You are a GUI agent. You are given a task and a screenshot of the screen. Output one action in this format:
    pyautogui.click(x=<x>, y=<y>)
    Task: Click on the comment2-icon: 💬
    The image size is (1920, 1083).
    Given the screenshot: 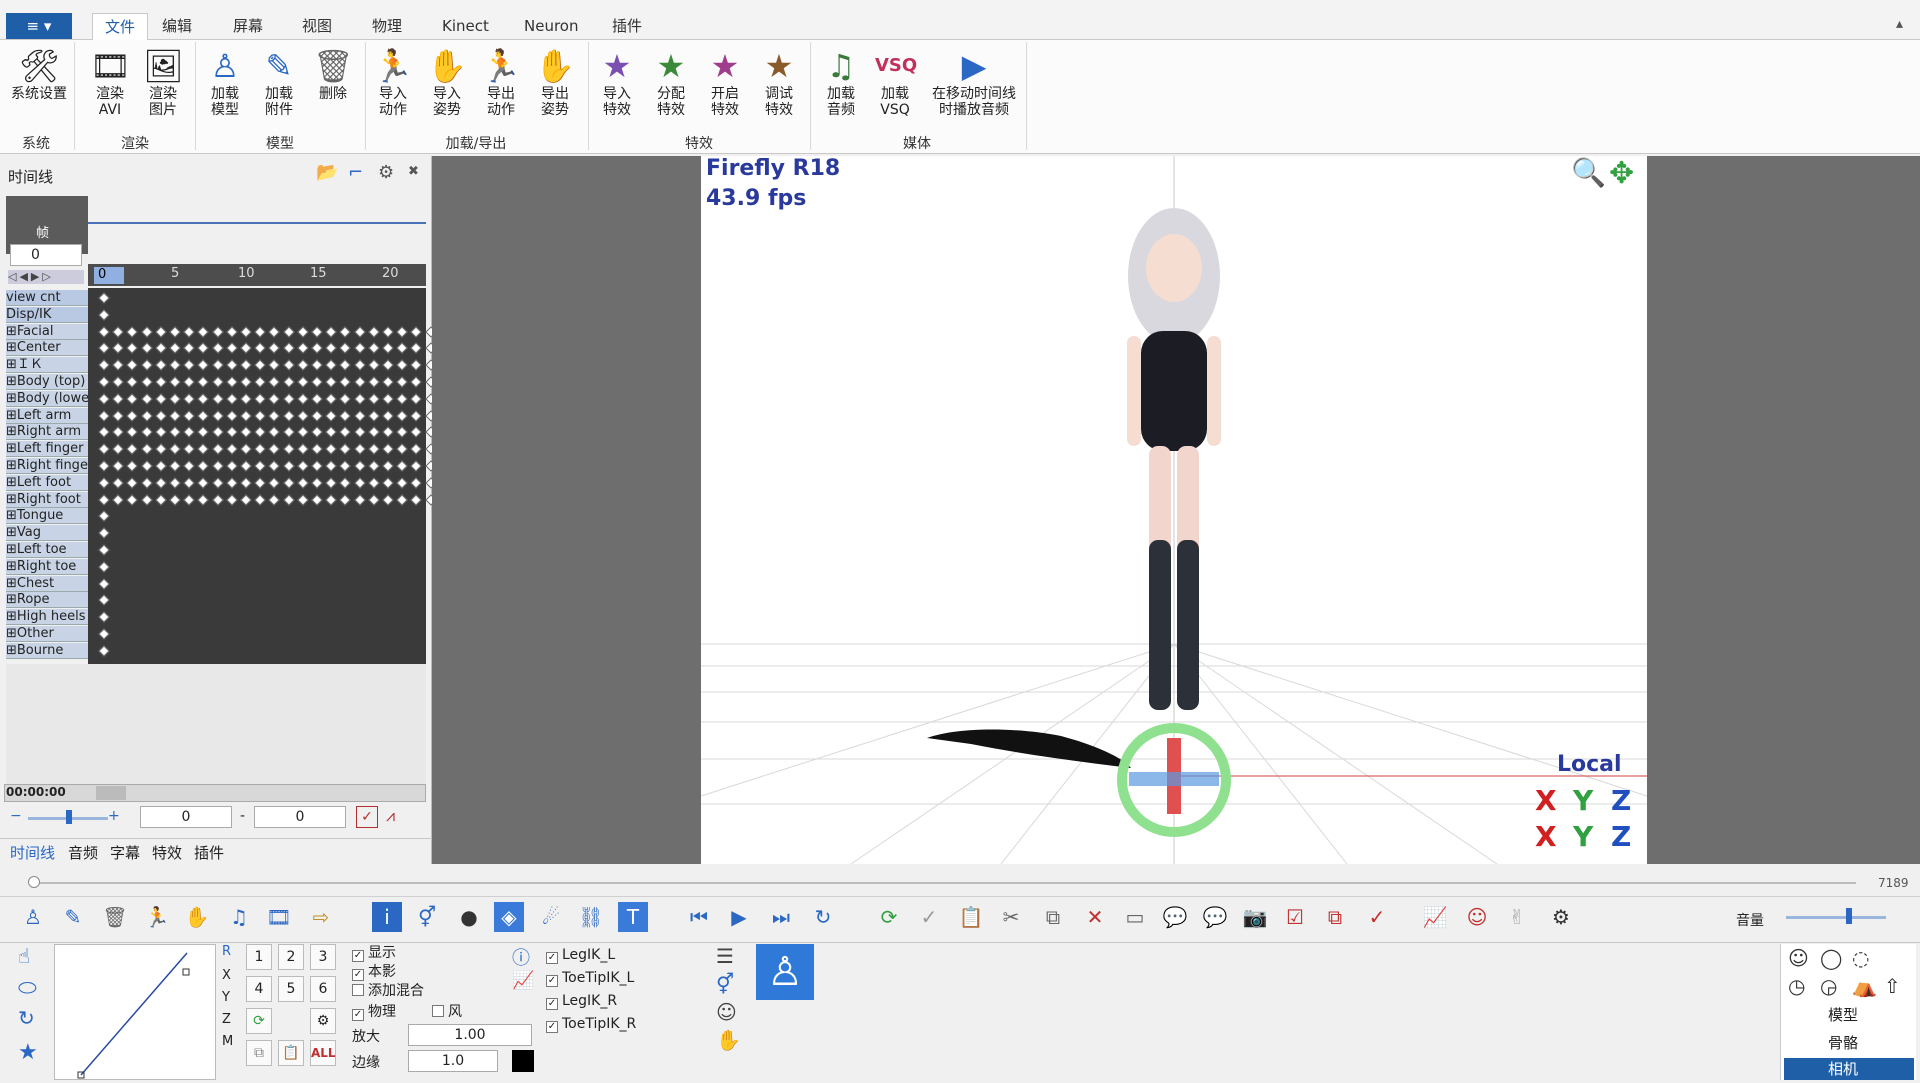 What is the action you would take?
    pyautogui.click(x=1215, y=917)
    